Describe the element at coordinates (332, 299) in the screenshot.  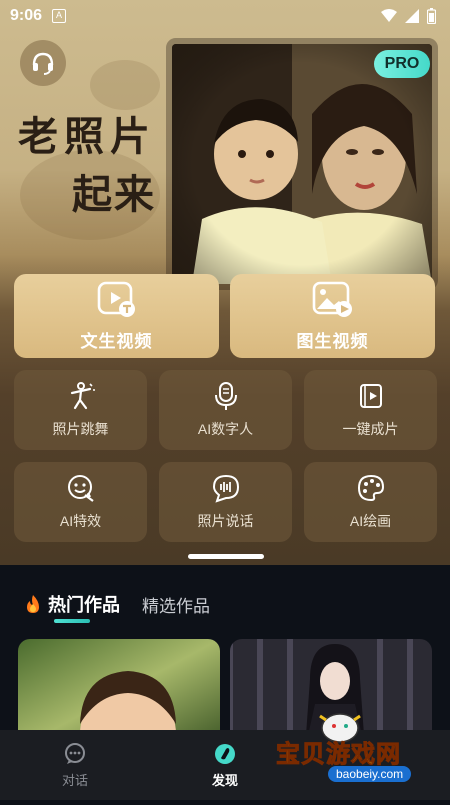
I see `image-to-video-icon` at that location.